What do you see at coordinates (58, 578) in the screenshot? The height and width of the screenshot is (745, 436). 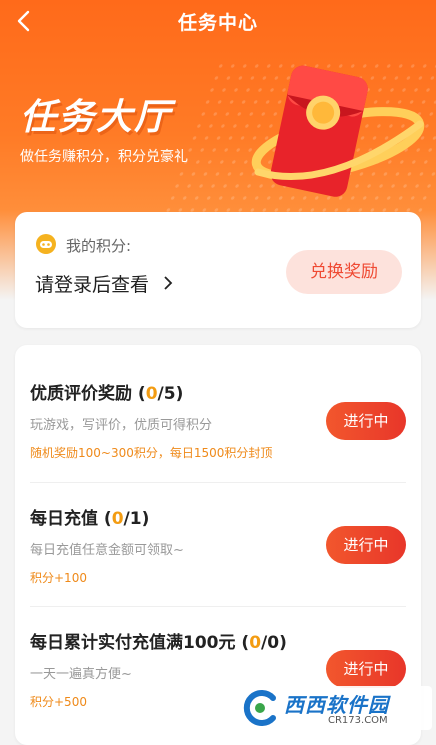 I see `task-reward: 积分+100` at bounding box center [58, 578].